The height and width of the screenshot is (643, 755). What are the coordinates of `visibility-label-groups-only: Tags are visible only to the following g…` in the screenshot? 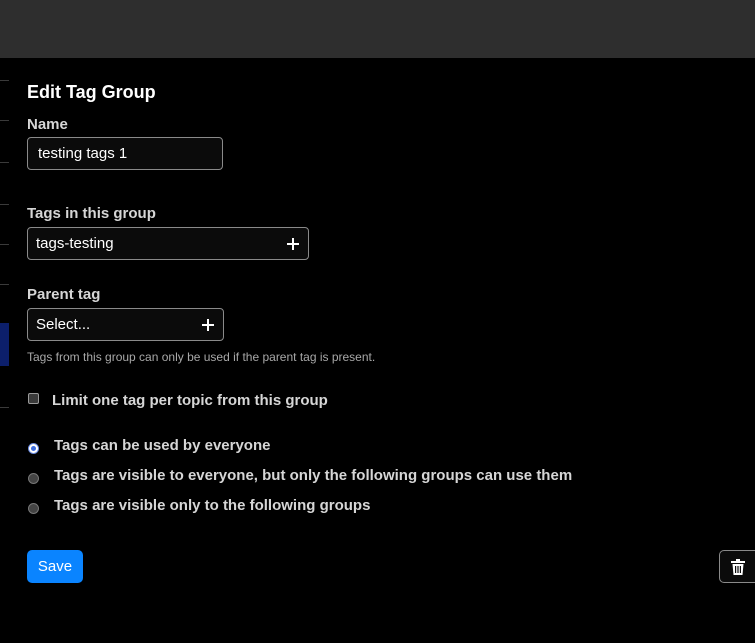 It's located at (212, 505).